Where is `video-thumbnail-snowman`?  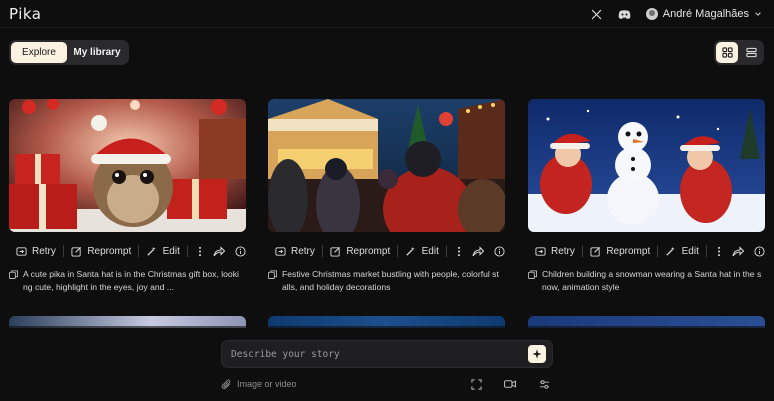
video-thumbnail-snowman is located at coordinates (646, 165).